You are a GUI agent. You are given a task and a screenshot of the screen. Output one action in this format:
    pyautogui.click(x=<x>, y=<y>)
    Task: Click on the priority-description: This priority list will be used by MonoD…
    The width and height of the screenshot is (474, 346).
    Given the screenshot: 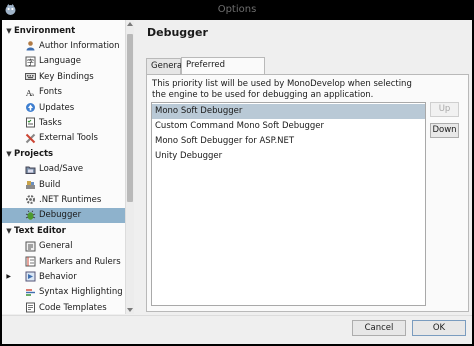 What is the action you would take?
    pyautogui.click(x=282, y=89)
    